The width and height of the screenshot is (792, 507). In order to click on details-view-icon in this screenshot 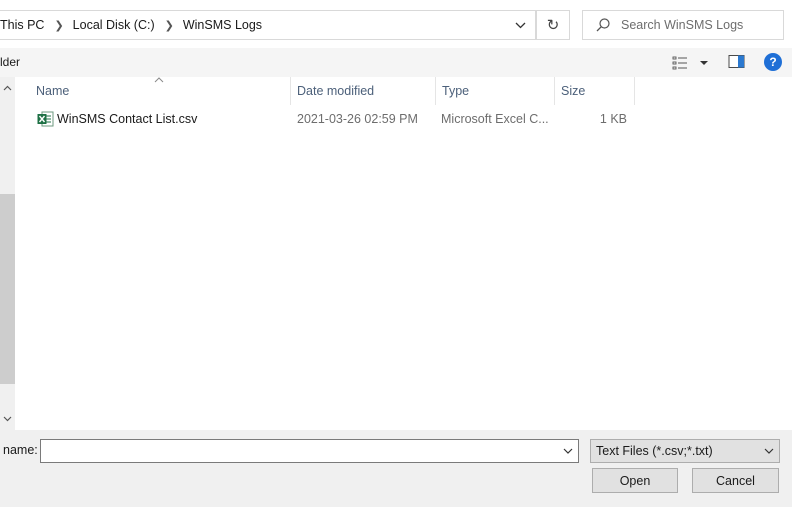, I will do `click(679, 62)`.